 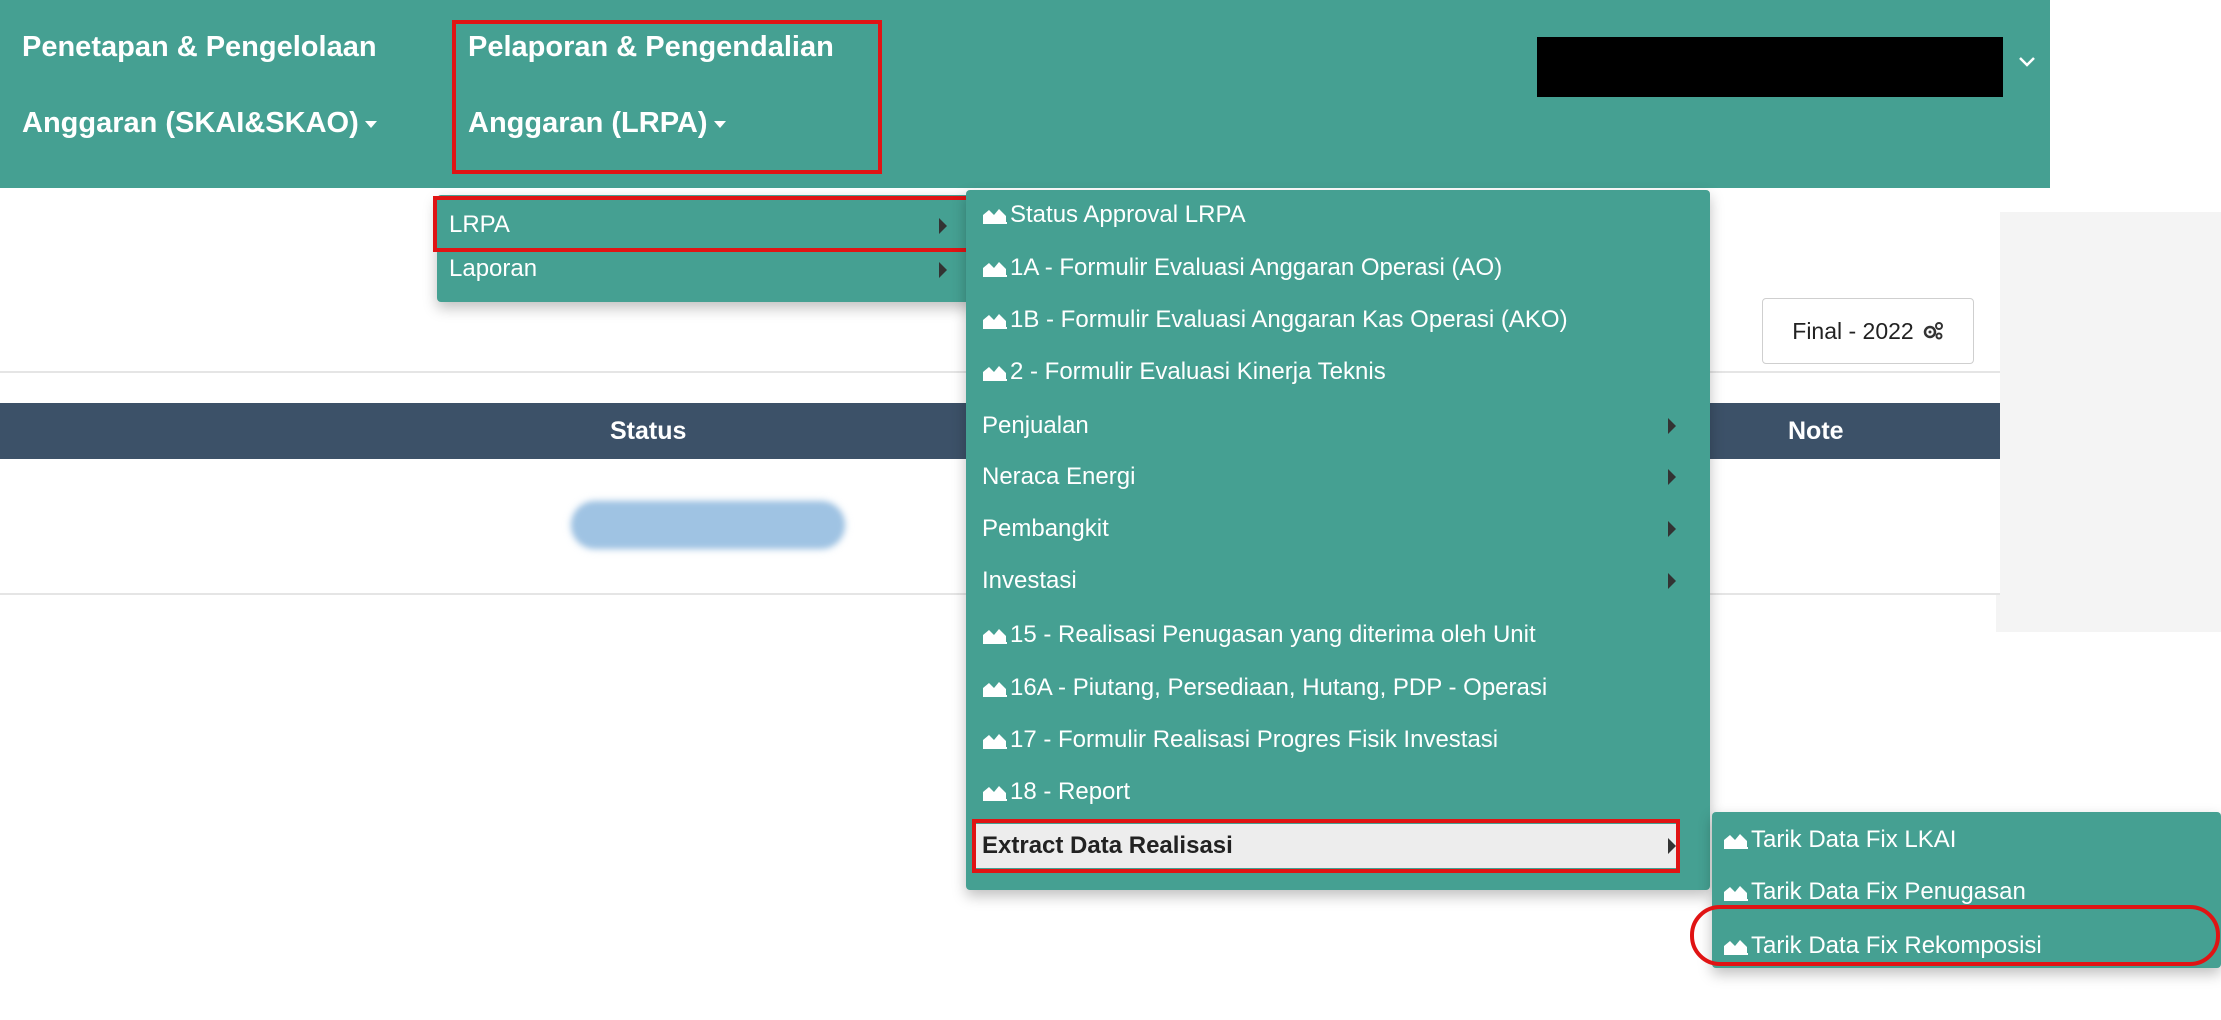 I want to click on highlight-box-extract, so click(x=1326, y=846).